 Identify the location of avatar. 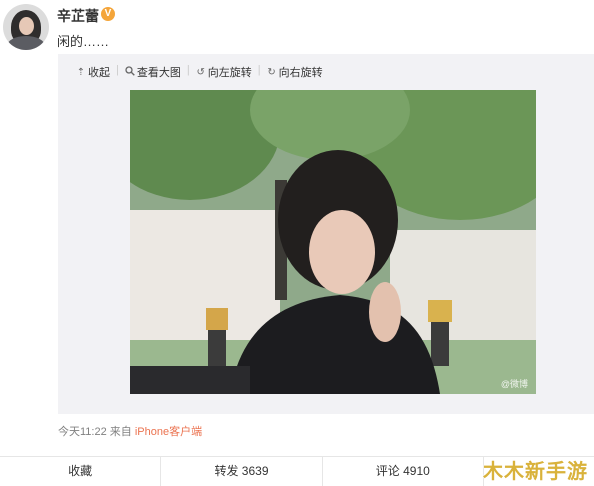
(26, 27).